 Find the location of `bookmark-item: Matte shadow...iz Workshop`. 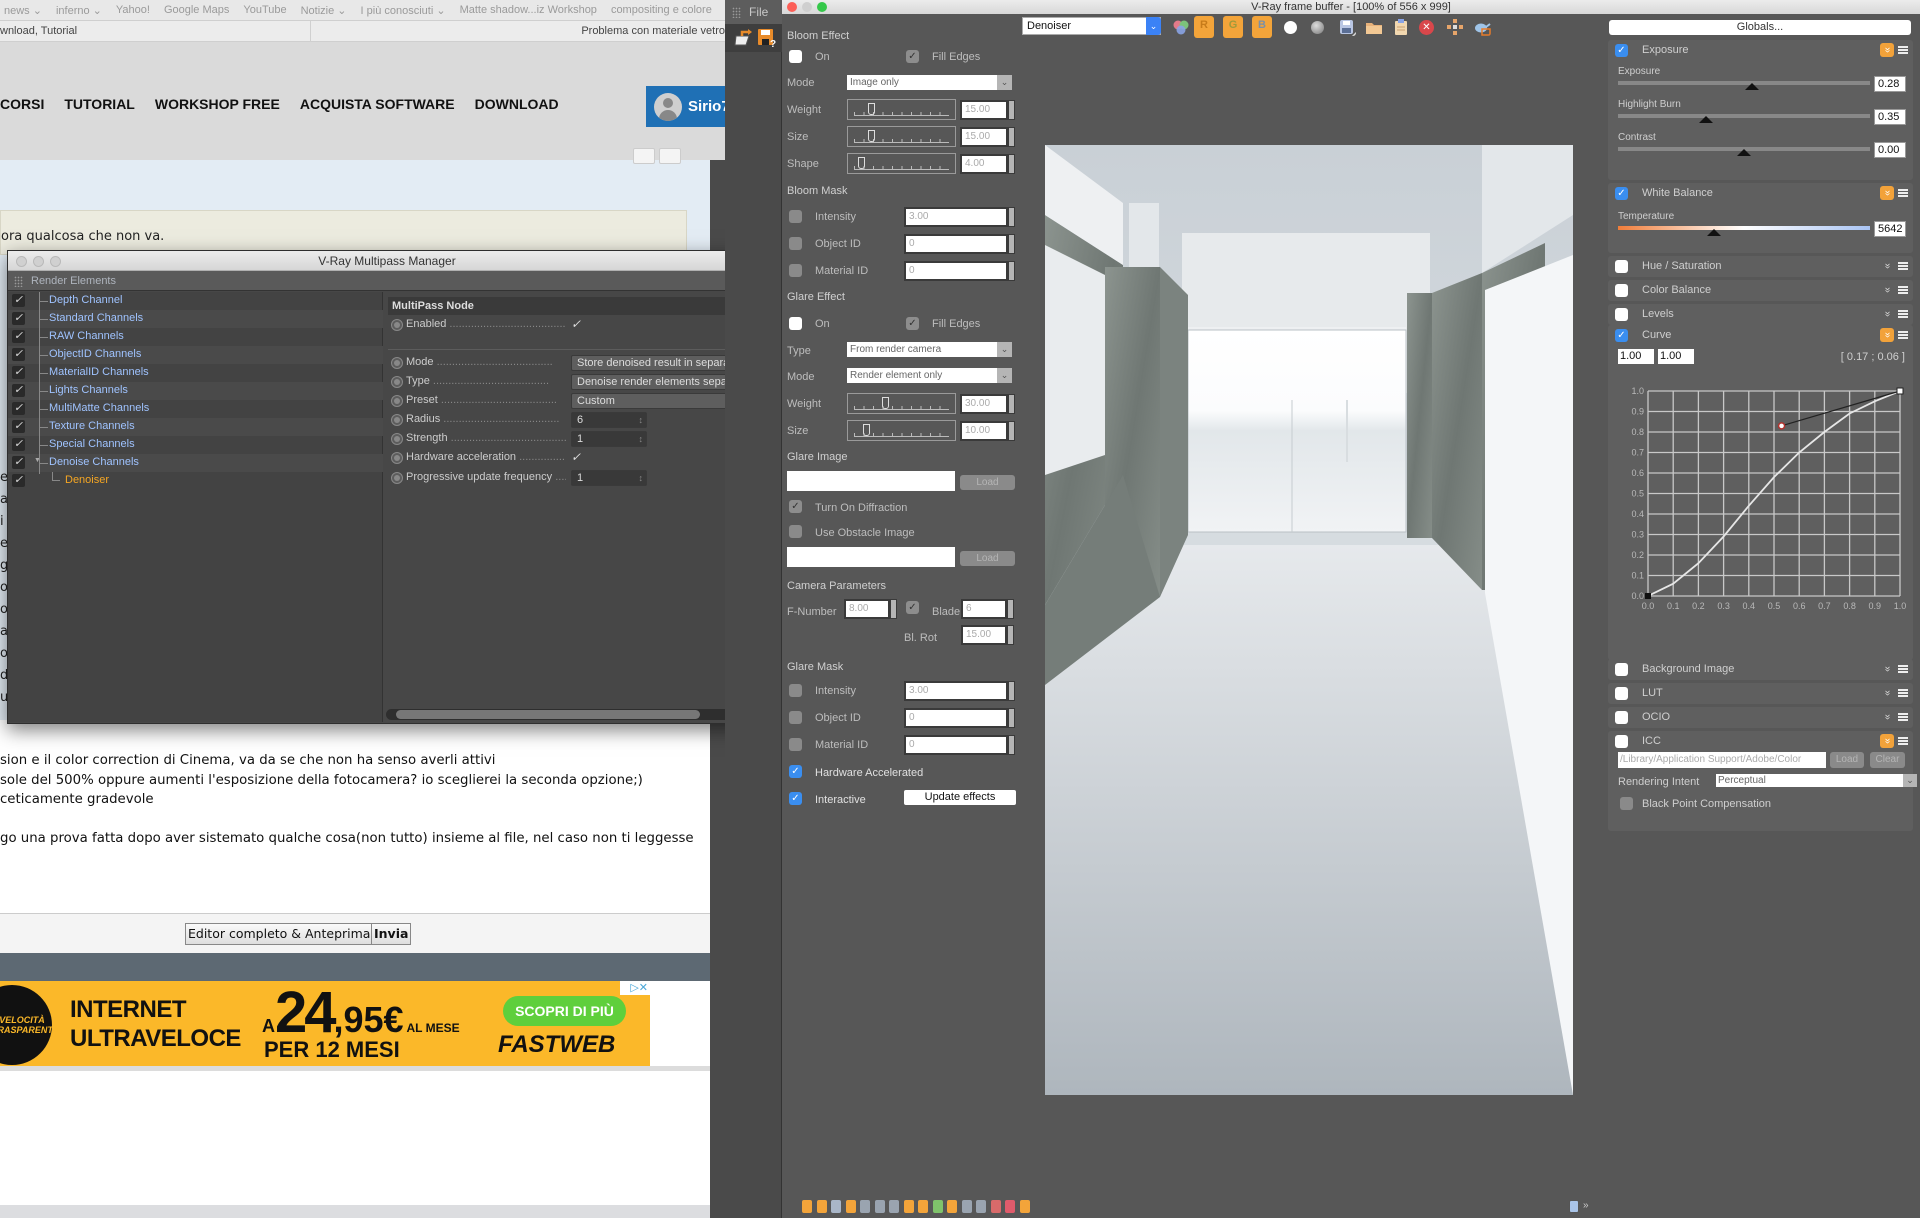

bookmark-item: Matte shadow...iz Workshop is located at coordinates (528, 10).